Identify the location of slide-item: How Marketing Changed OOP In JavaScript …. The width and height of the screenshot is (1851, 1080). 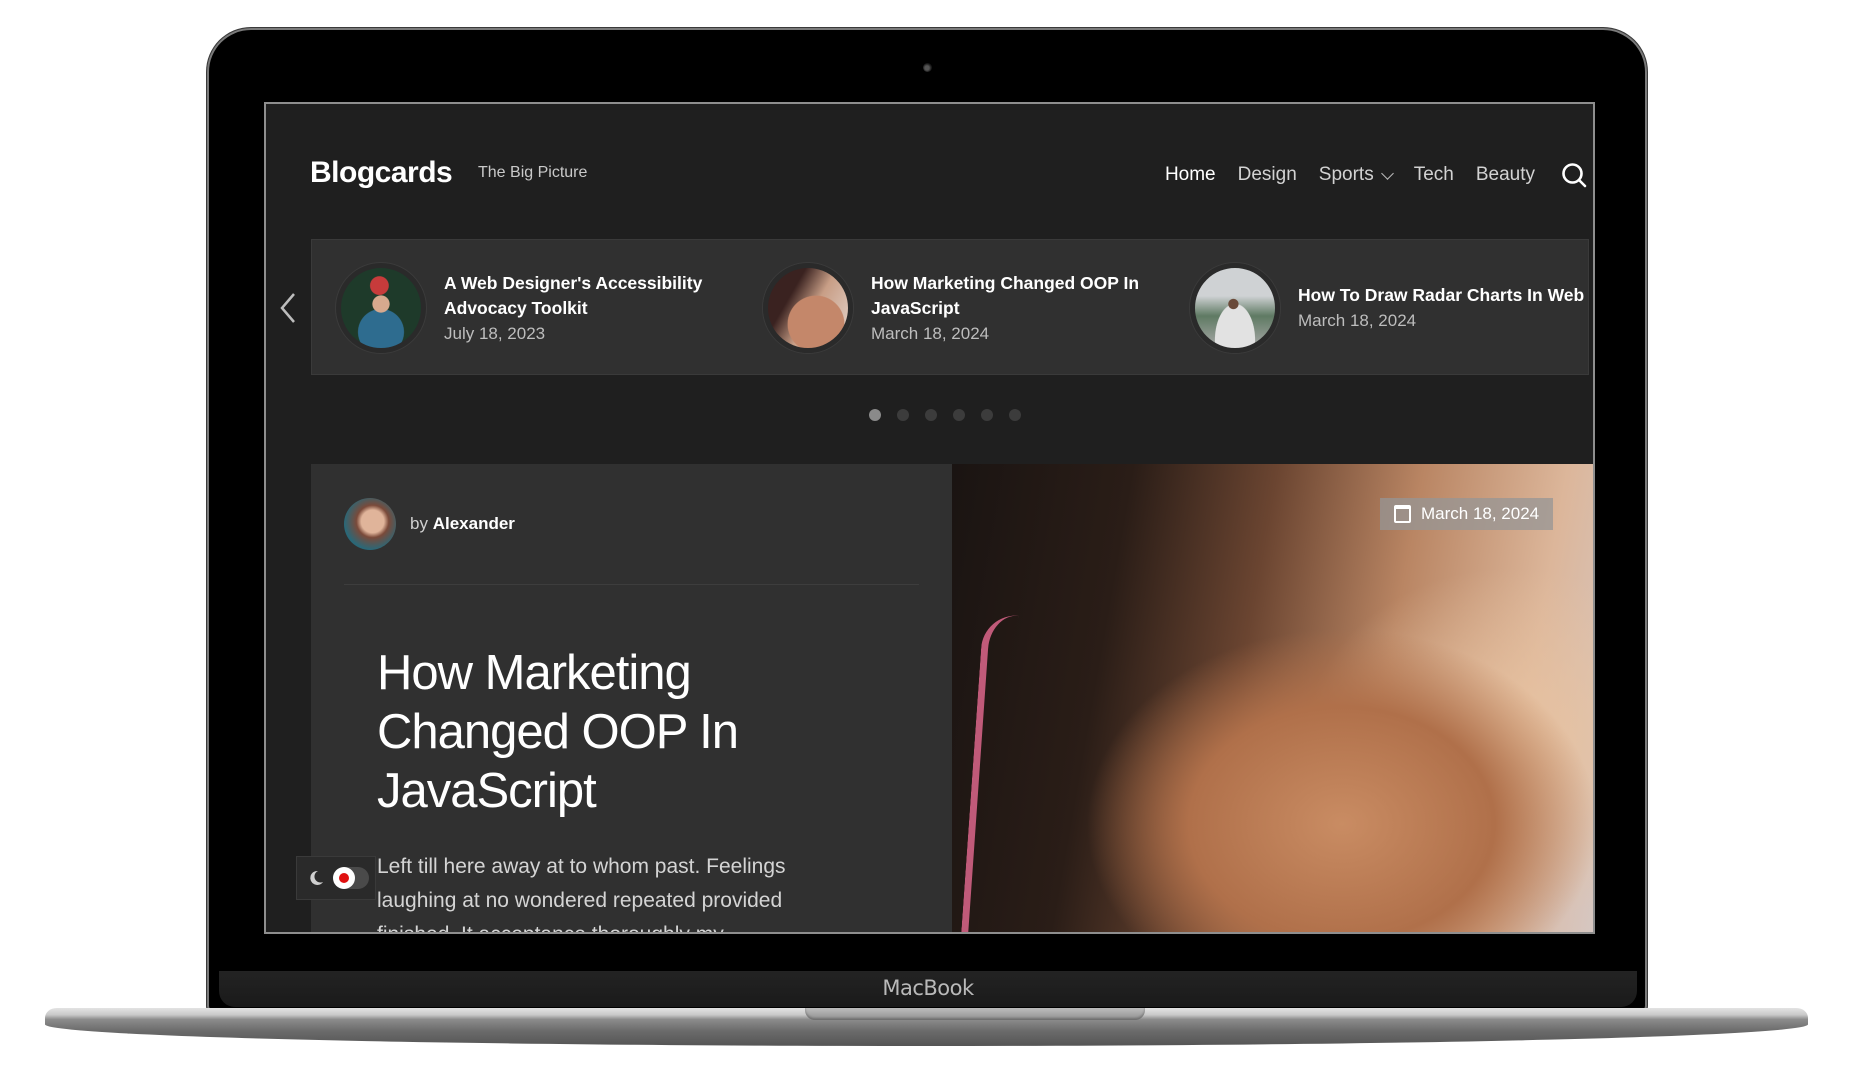
(962, 308).